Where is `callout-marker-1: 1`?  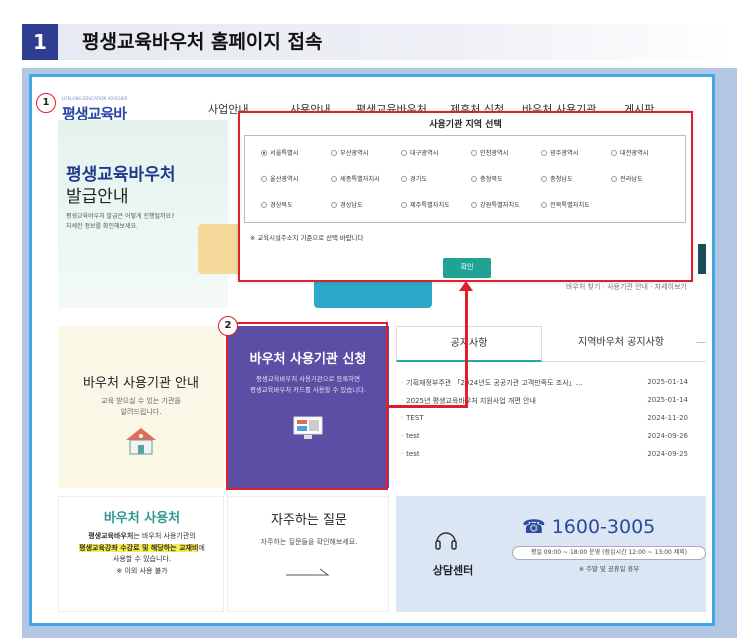 callout-marker-1: 1 is located at coordinates (46, 103).